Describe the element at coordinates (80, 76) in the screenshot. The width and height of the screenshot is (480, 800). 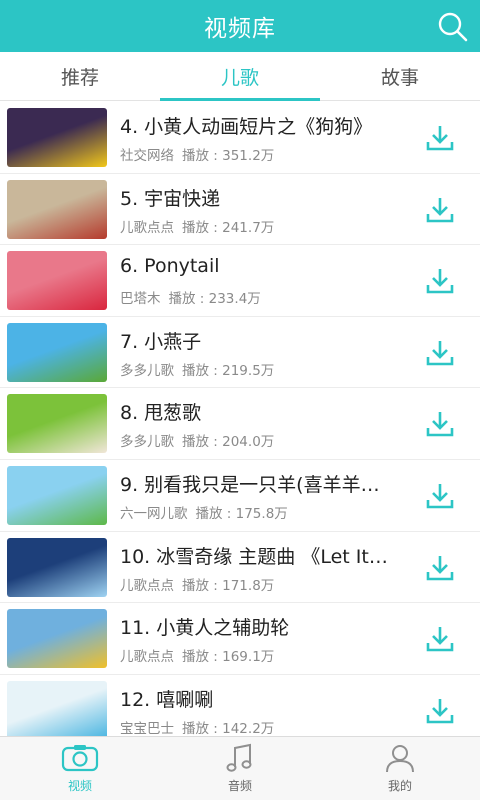
I see `tab-recommend: 推荐` at that location.